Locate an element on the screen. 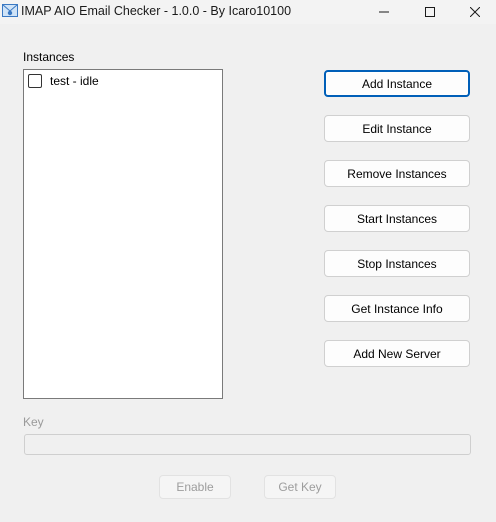 This screenshot has height=522, width=496. get-key-button: Get Key is located at coordinates (300, 487).